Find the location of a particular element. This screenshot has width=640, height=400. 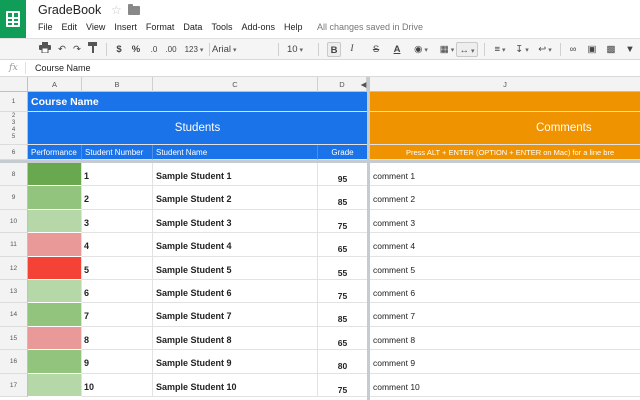

column-header-b: B is located at coordinates (117, 84).